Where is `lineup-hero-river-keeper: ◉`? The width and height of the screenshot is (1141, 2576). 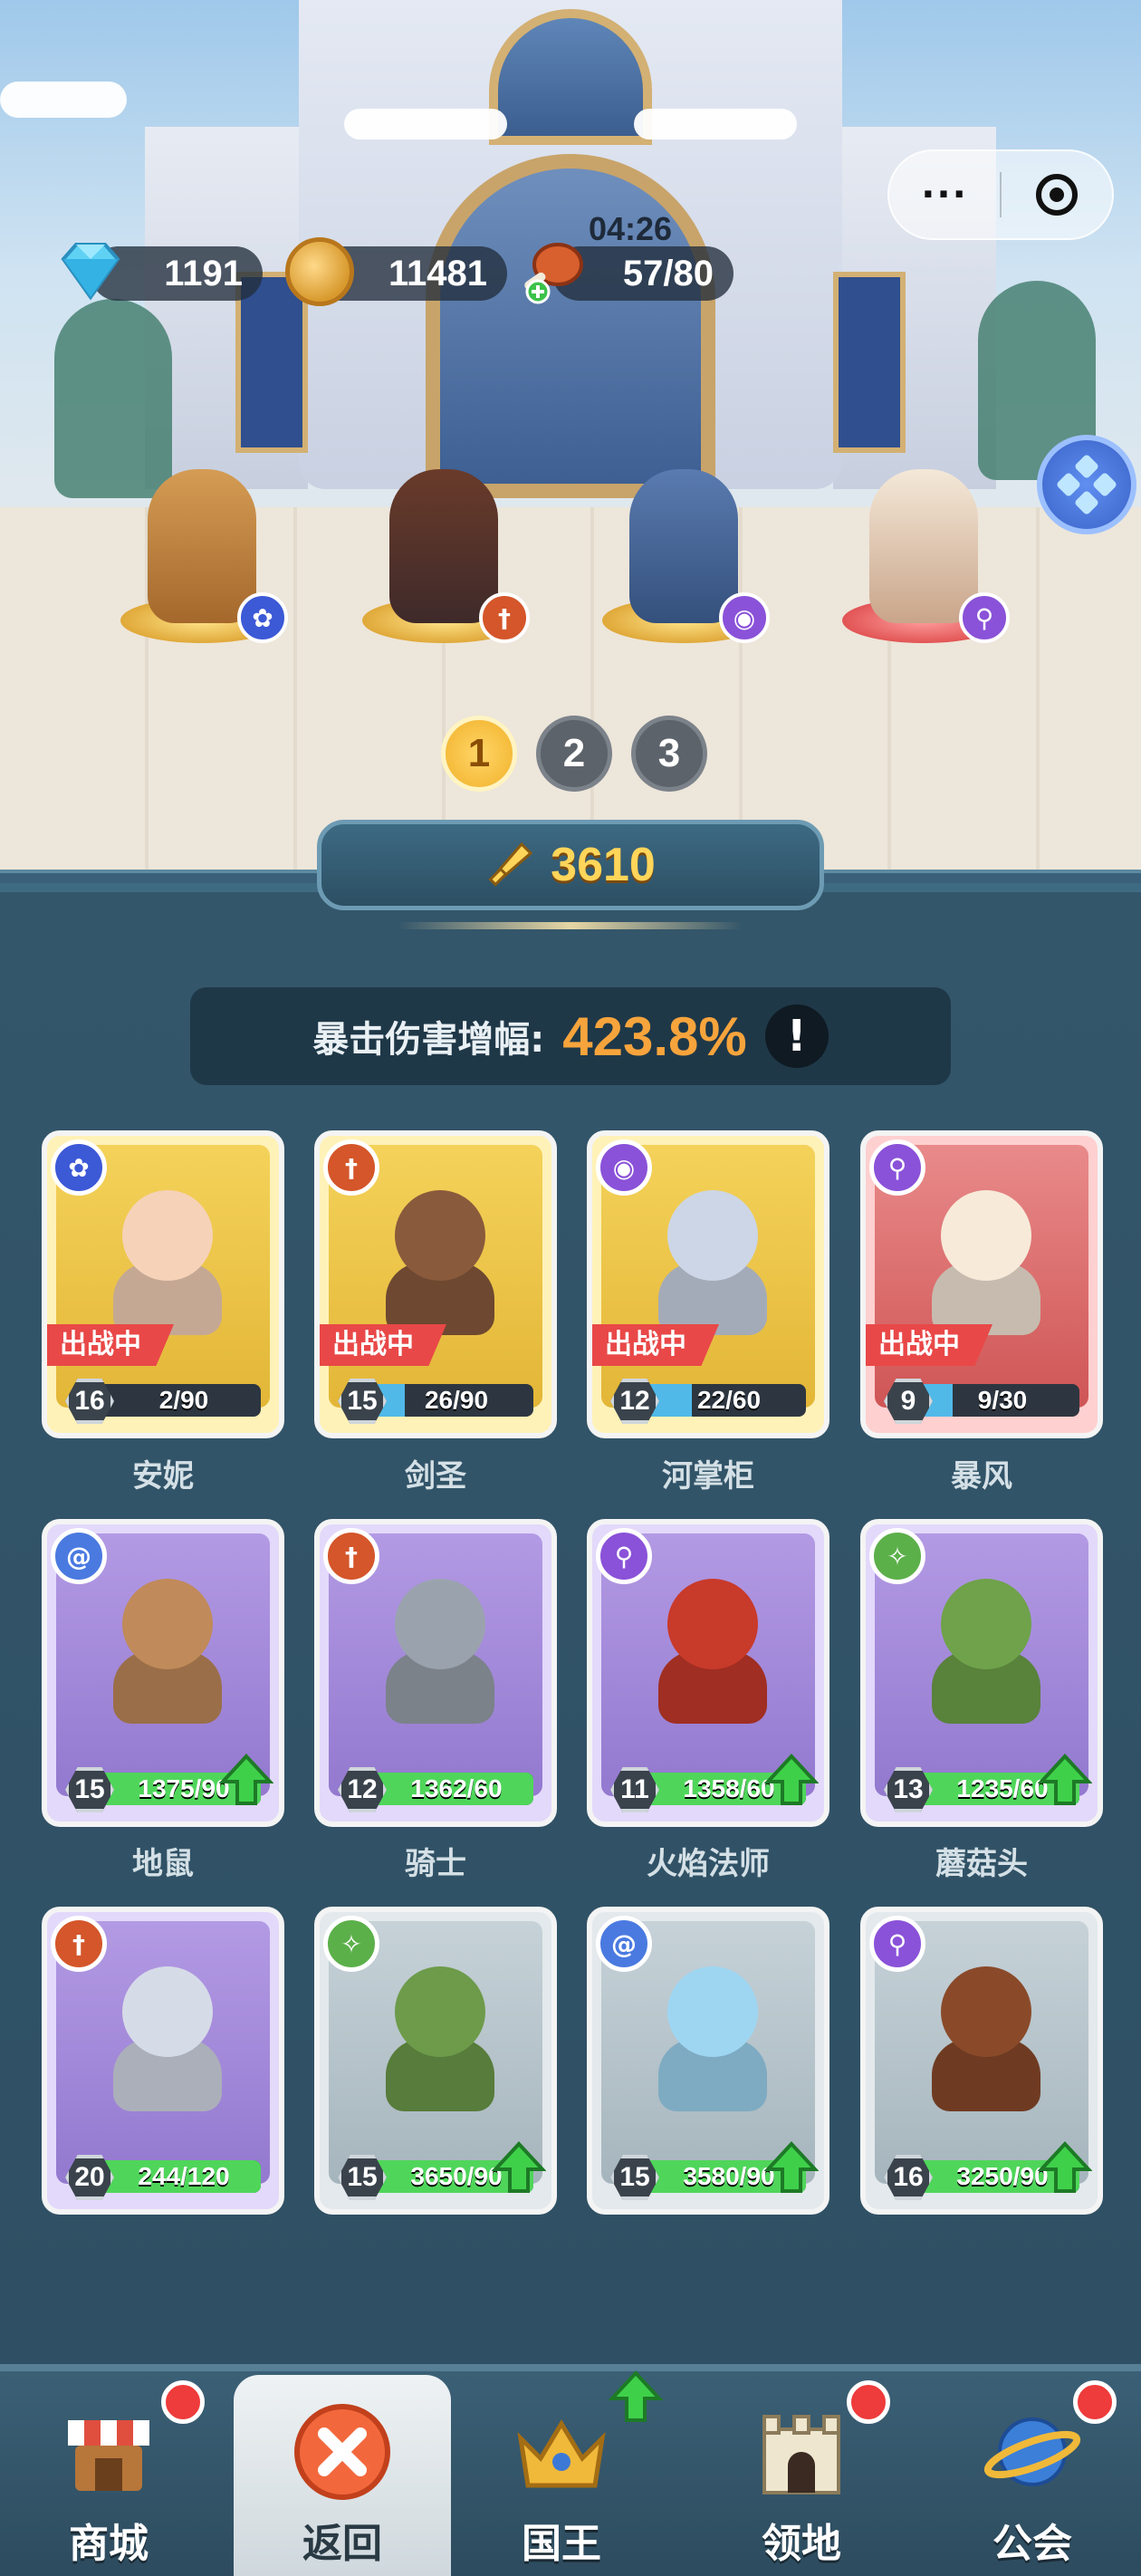
lineup-hero-river-keeper: ◉ is located at coordinates (684, 539).